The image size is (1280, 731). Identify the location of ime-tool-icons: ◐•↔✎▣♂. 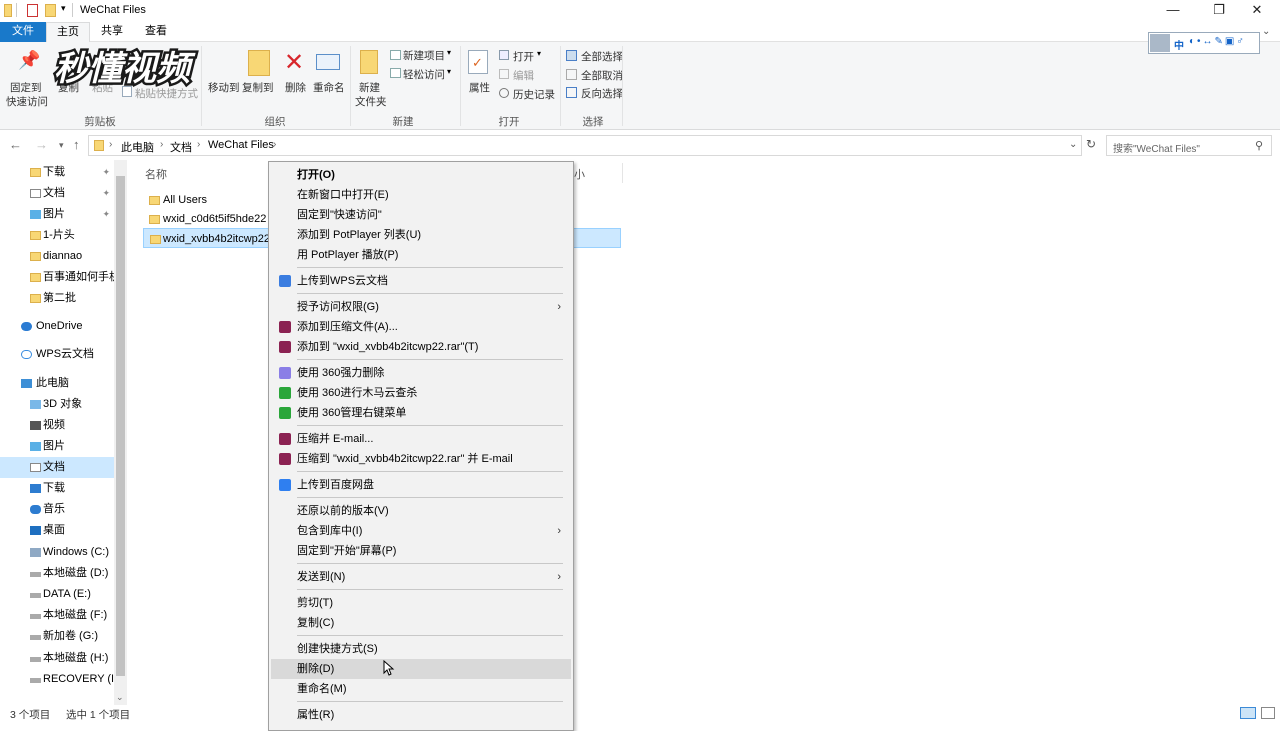
(1217, 41).